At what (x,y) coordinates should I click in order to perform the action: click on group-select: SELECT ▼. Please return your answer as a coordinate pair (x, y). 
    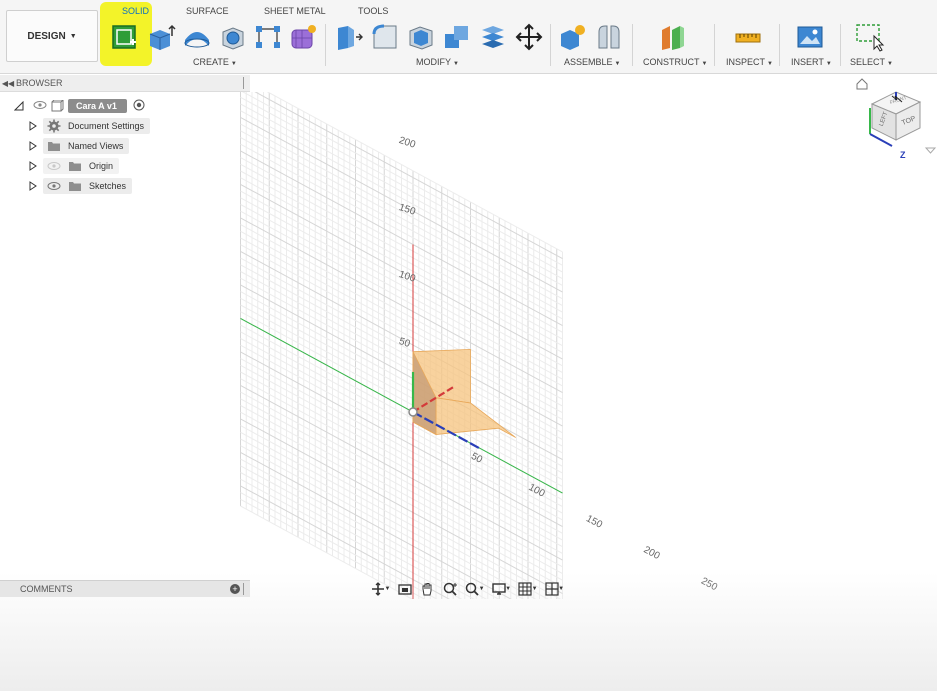
    Looking at the image, I should click on (871, 62).